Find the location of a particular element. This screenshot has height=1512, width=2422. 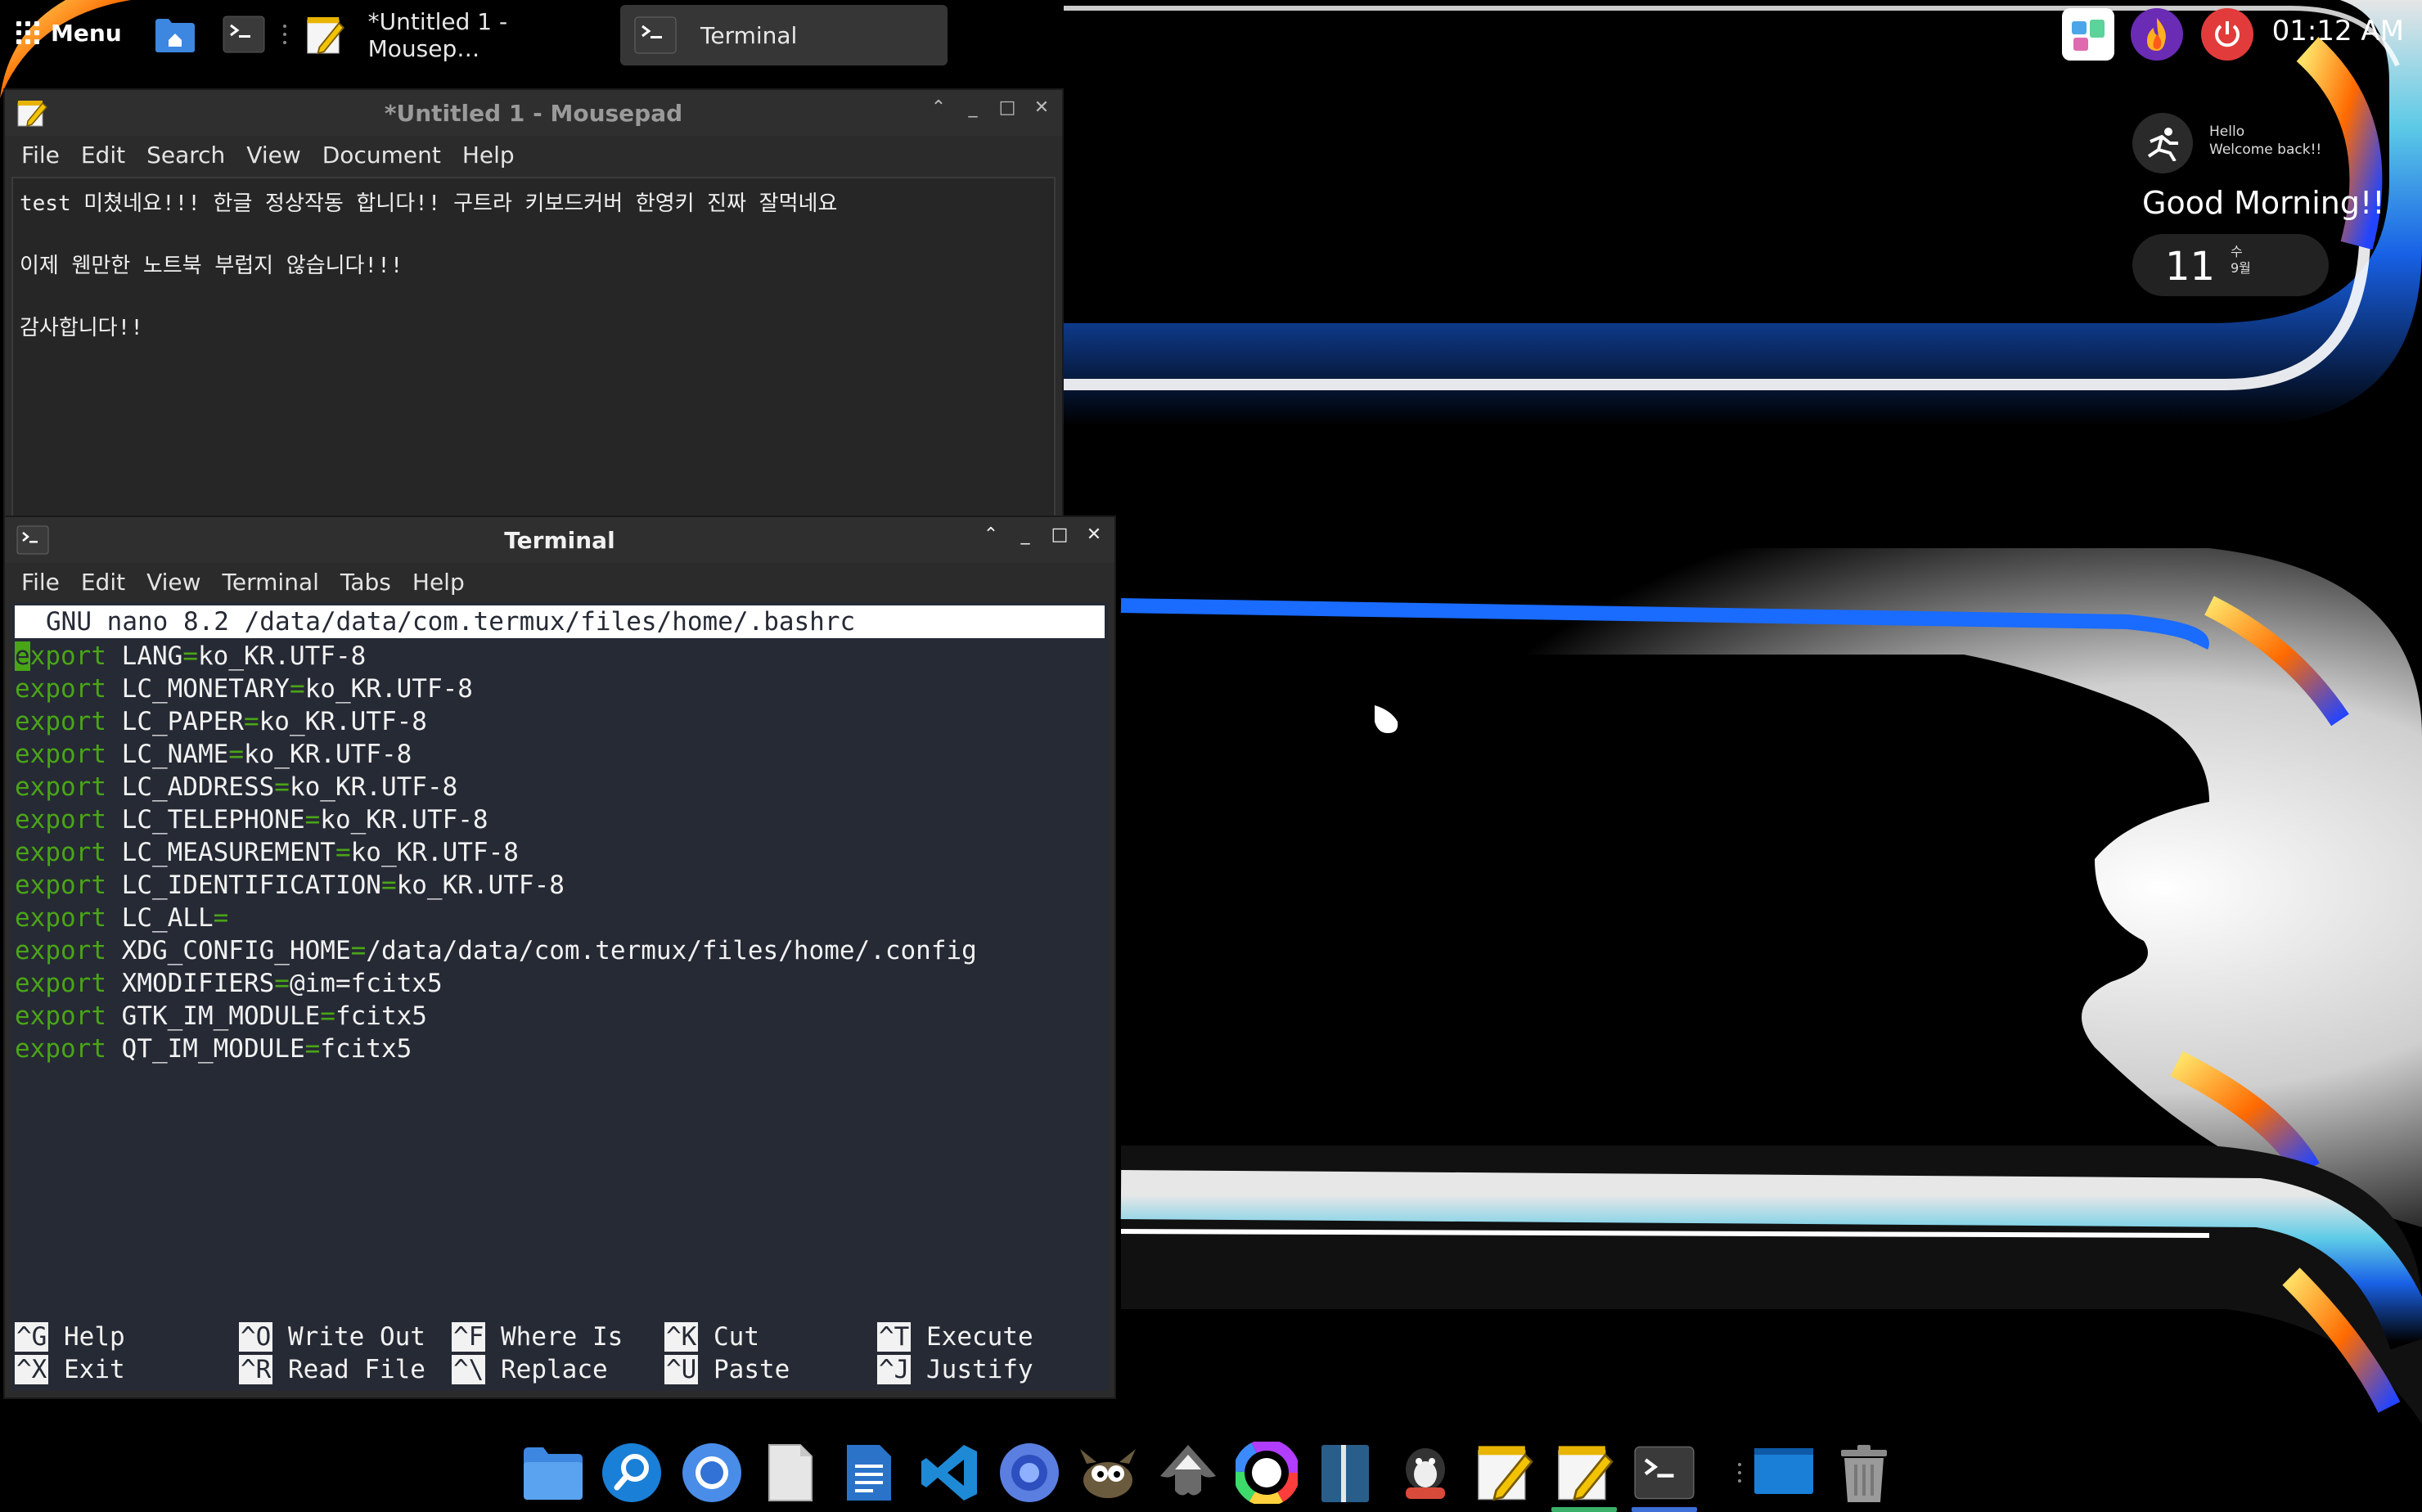

panel-clock: 01:12 AM is located at coordinates (2338, 31).